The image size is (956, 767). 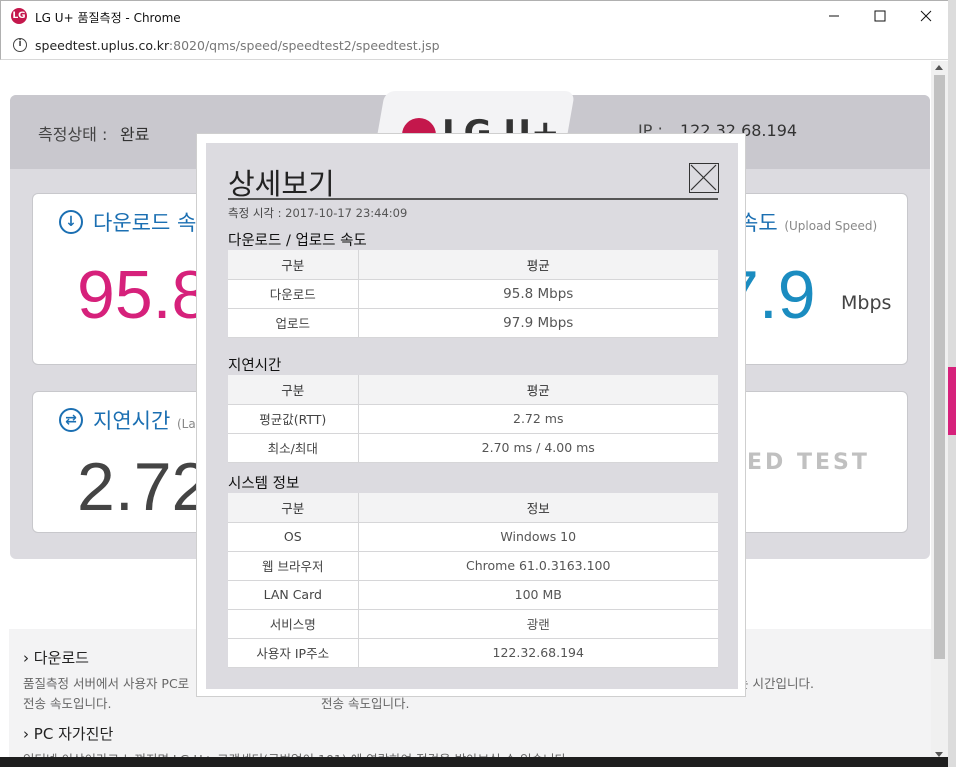 What do you see at coordinates (474, 16) in the screenshot?
I see `window-titlebar: LG LG U+ 품질측정 - Chrome` at bounding box center [474, 16].